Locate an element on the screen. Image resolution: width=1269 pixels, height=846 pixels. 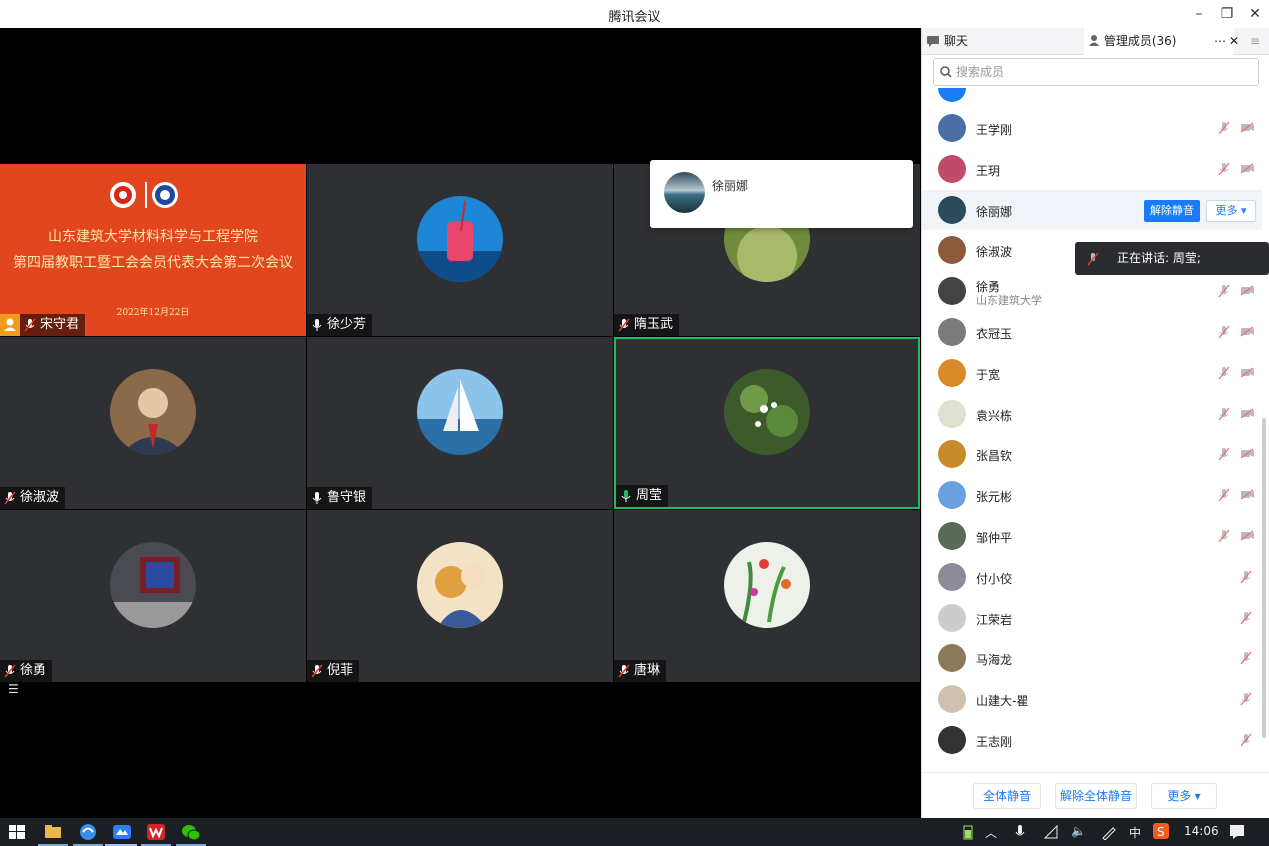
close-button: ✕ is located at coordinates (1255, 14).